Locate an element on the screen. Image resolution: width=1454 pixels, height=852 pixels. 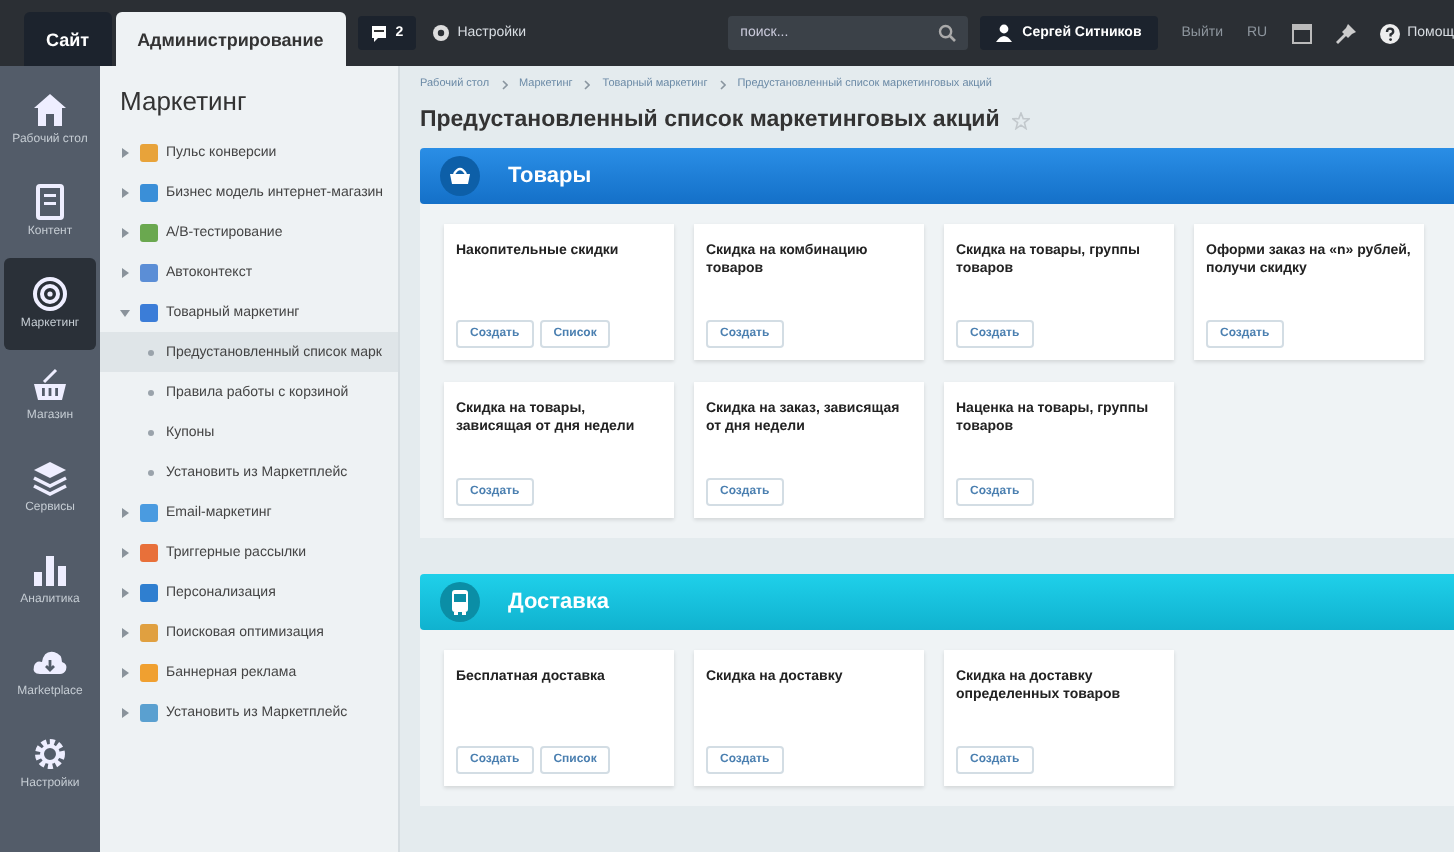
help-icon is located at coordinates (1389, 33).